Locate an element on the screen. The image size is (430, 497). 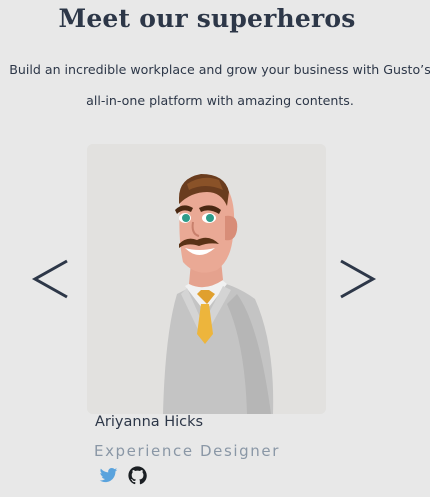
section-title: Meet our superheros is located at coordinates (207, 18).